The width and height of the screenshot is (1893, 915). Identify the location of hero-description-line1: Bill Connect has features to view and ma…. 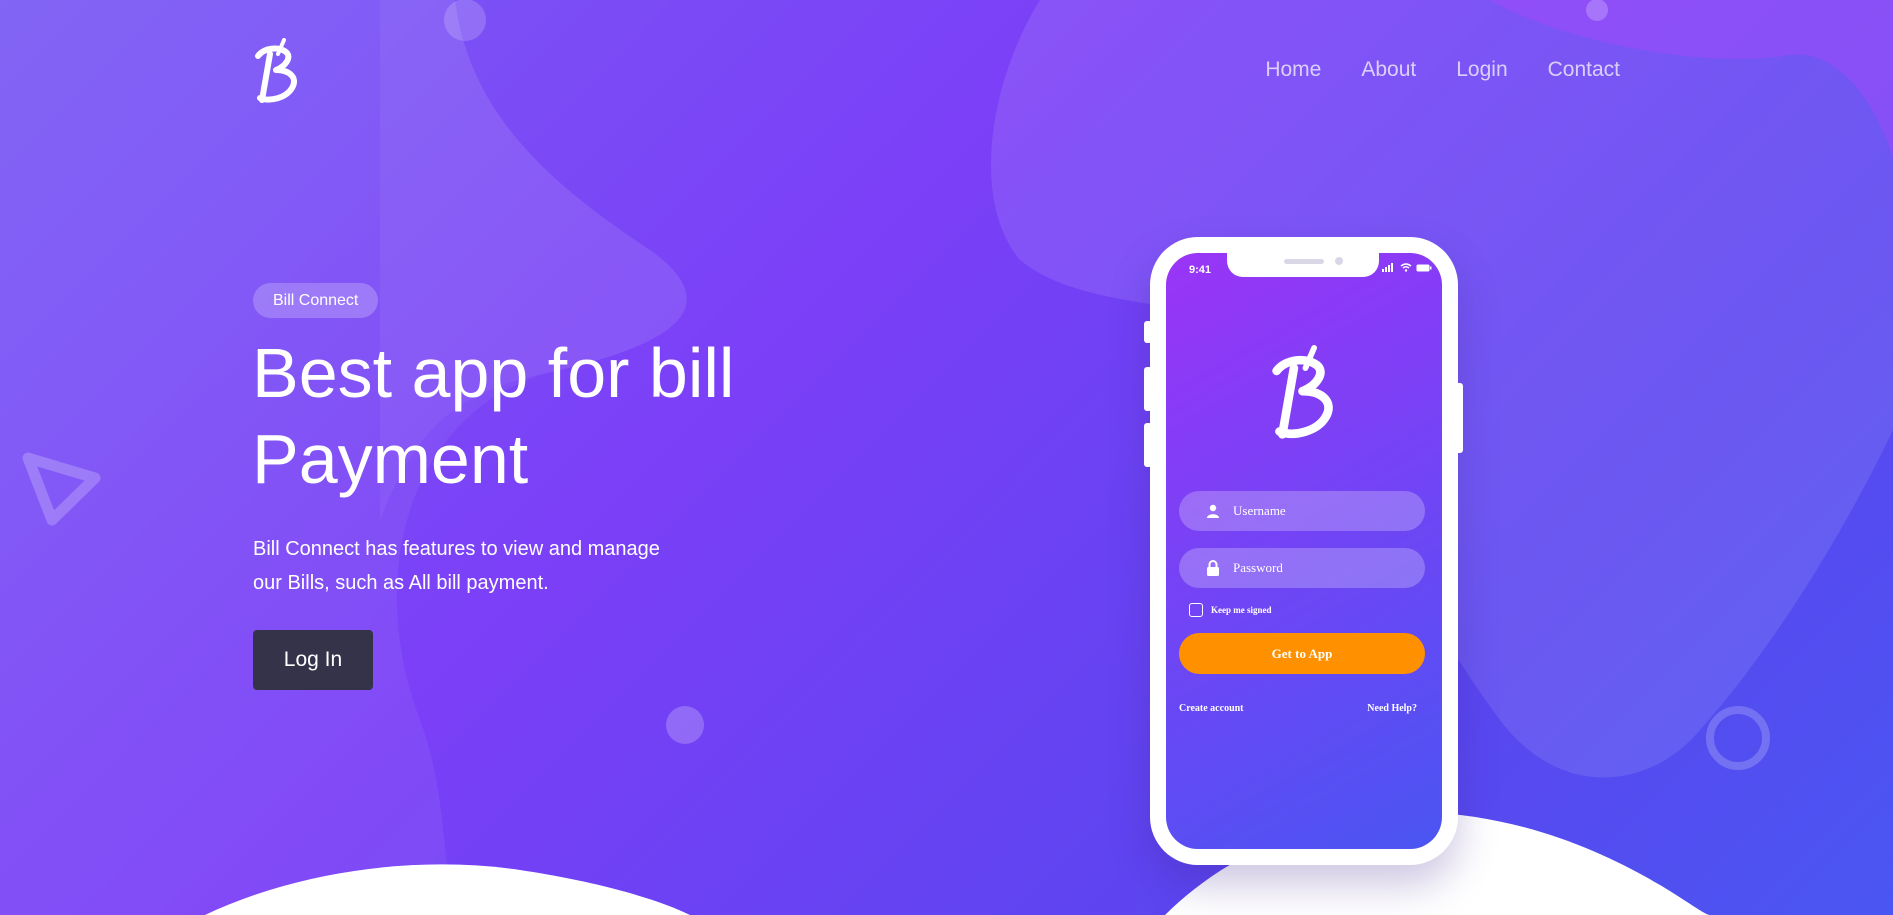
(456, 549).